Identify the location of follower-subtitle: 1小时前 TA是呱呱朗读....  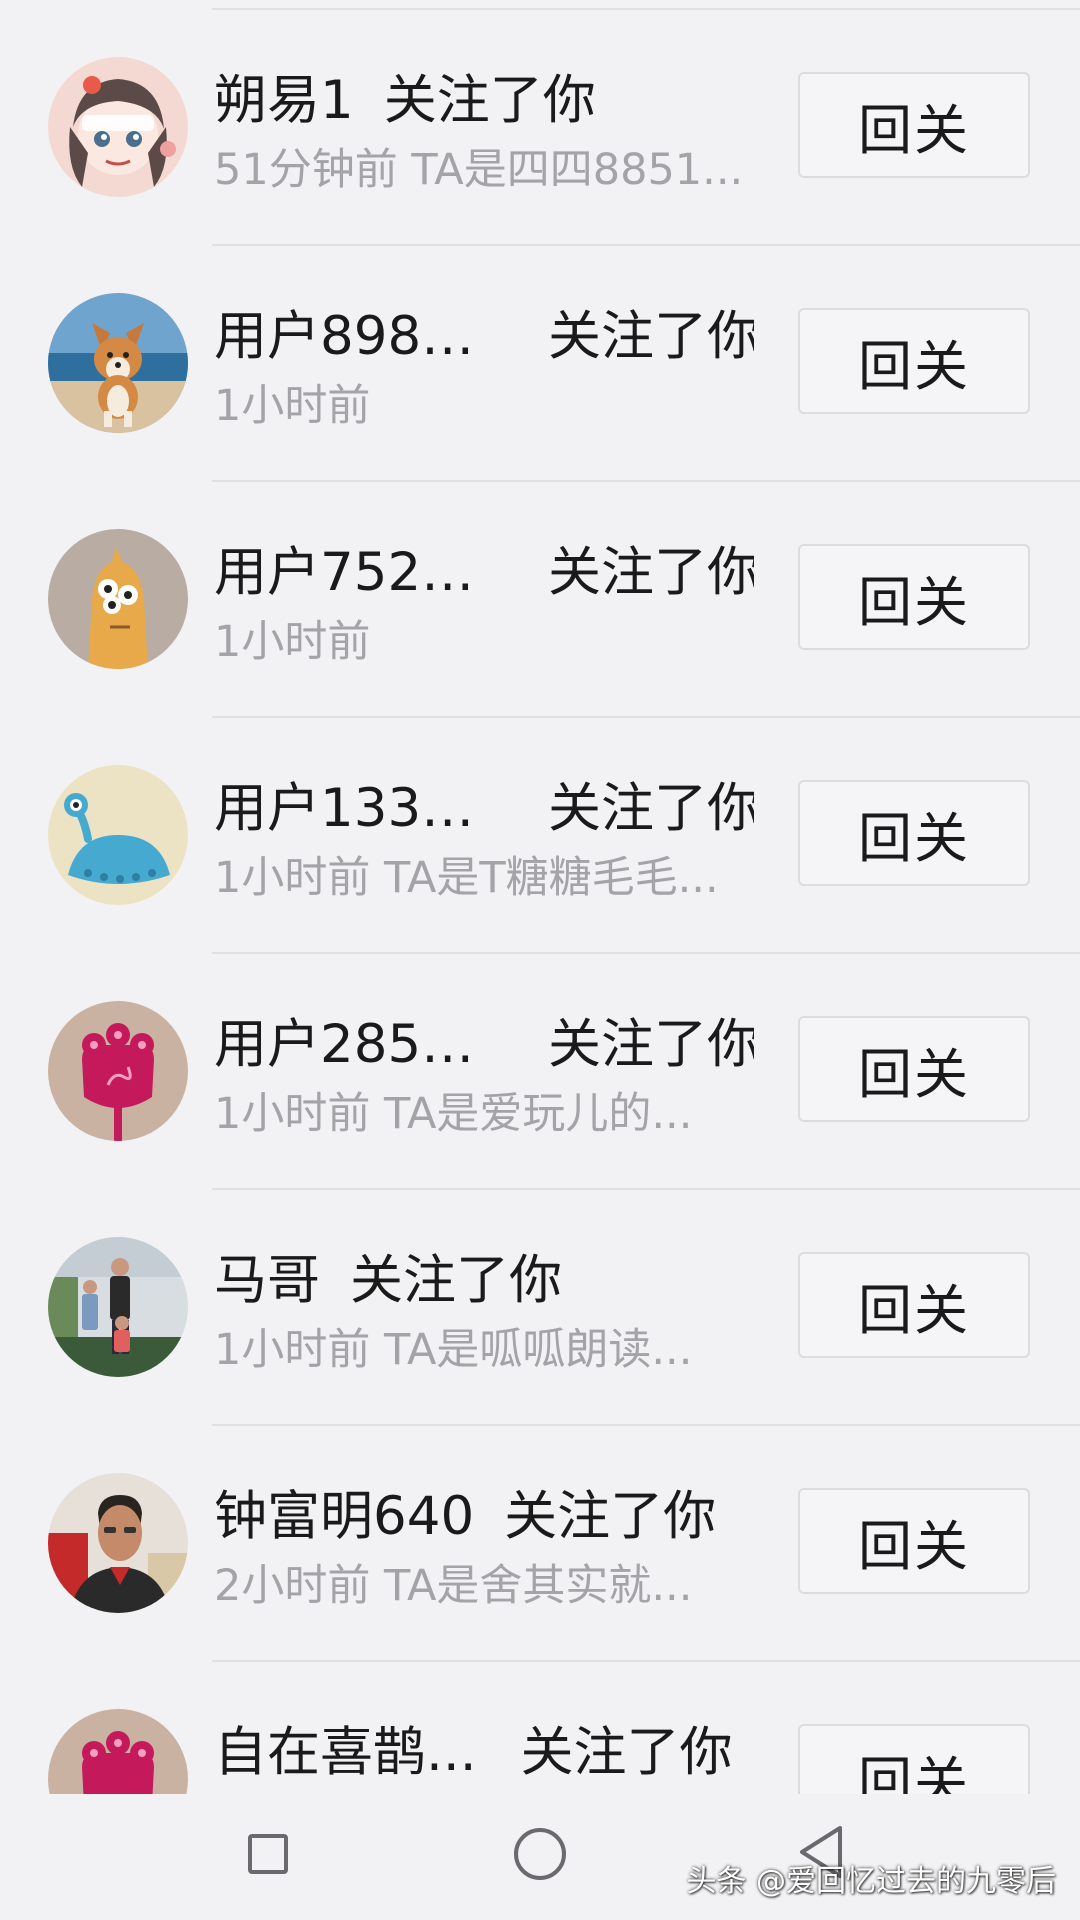
(453, 1350).